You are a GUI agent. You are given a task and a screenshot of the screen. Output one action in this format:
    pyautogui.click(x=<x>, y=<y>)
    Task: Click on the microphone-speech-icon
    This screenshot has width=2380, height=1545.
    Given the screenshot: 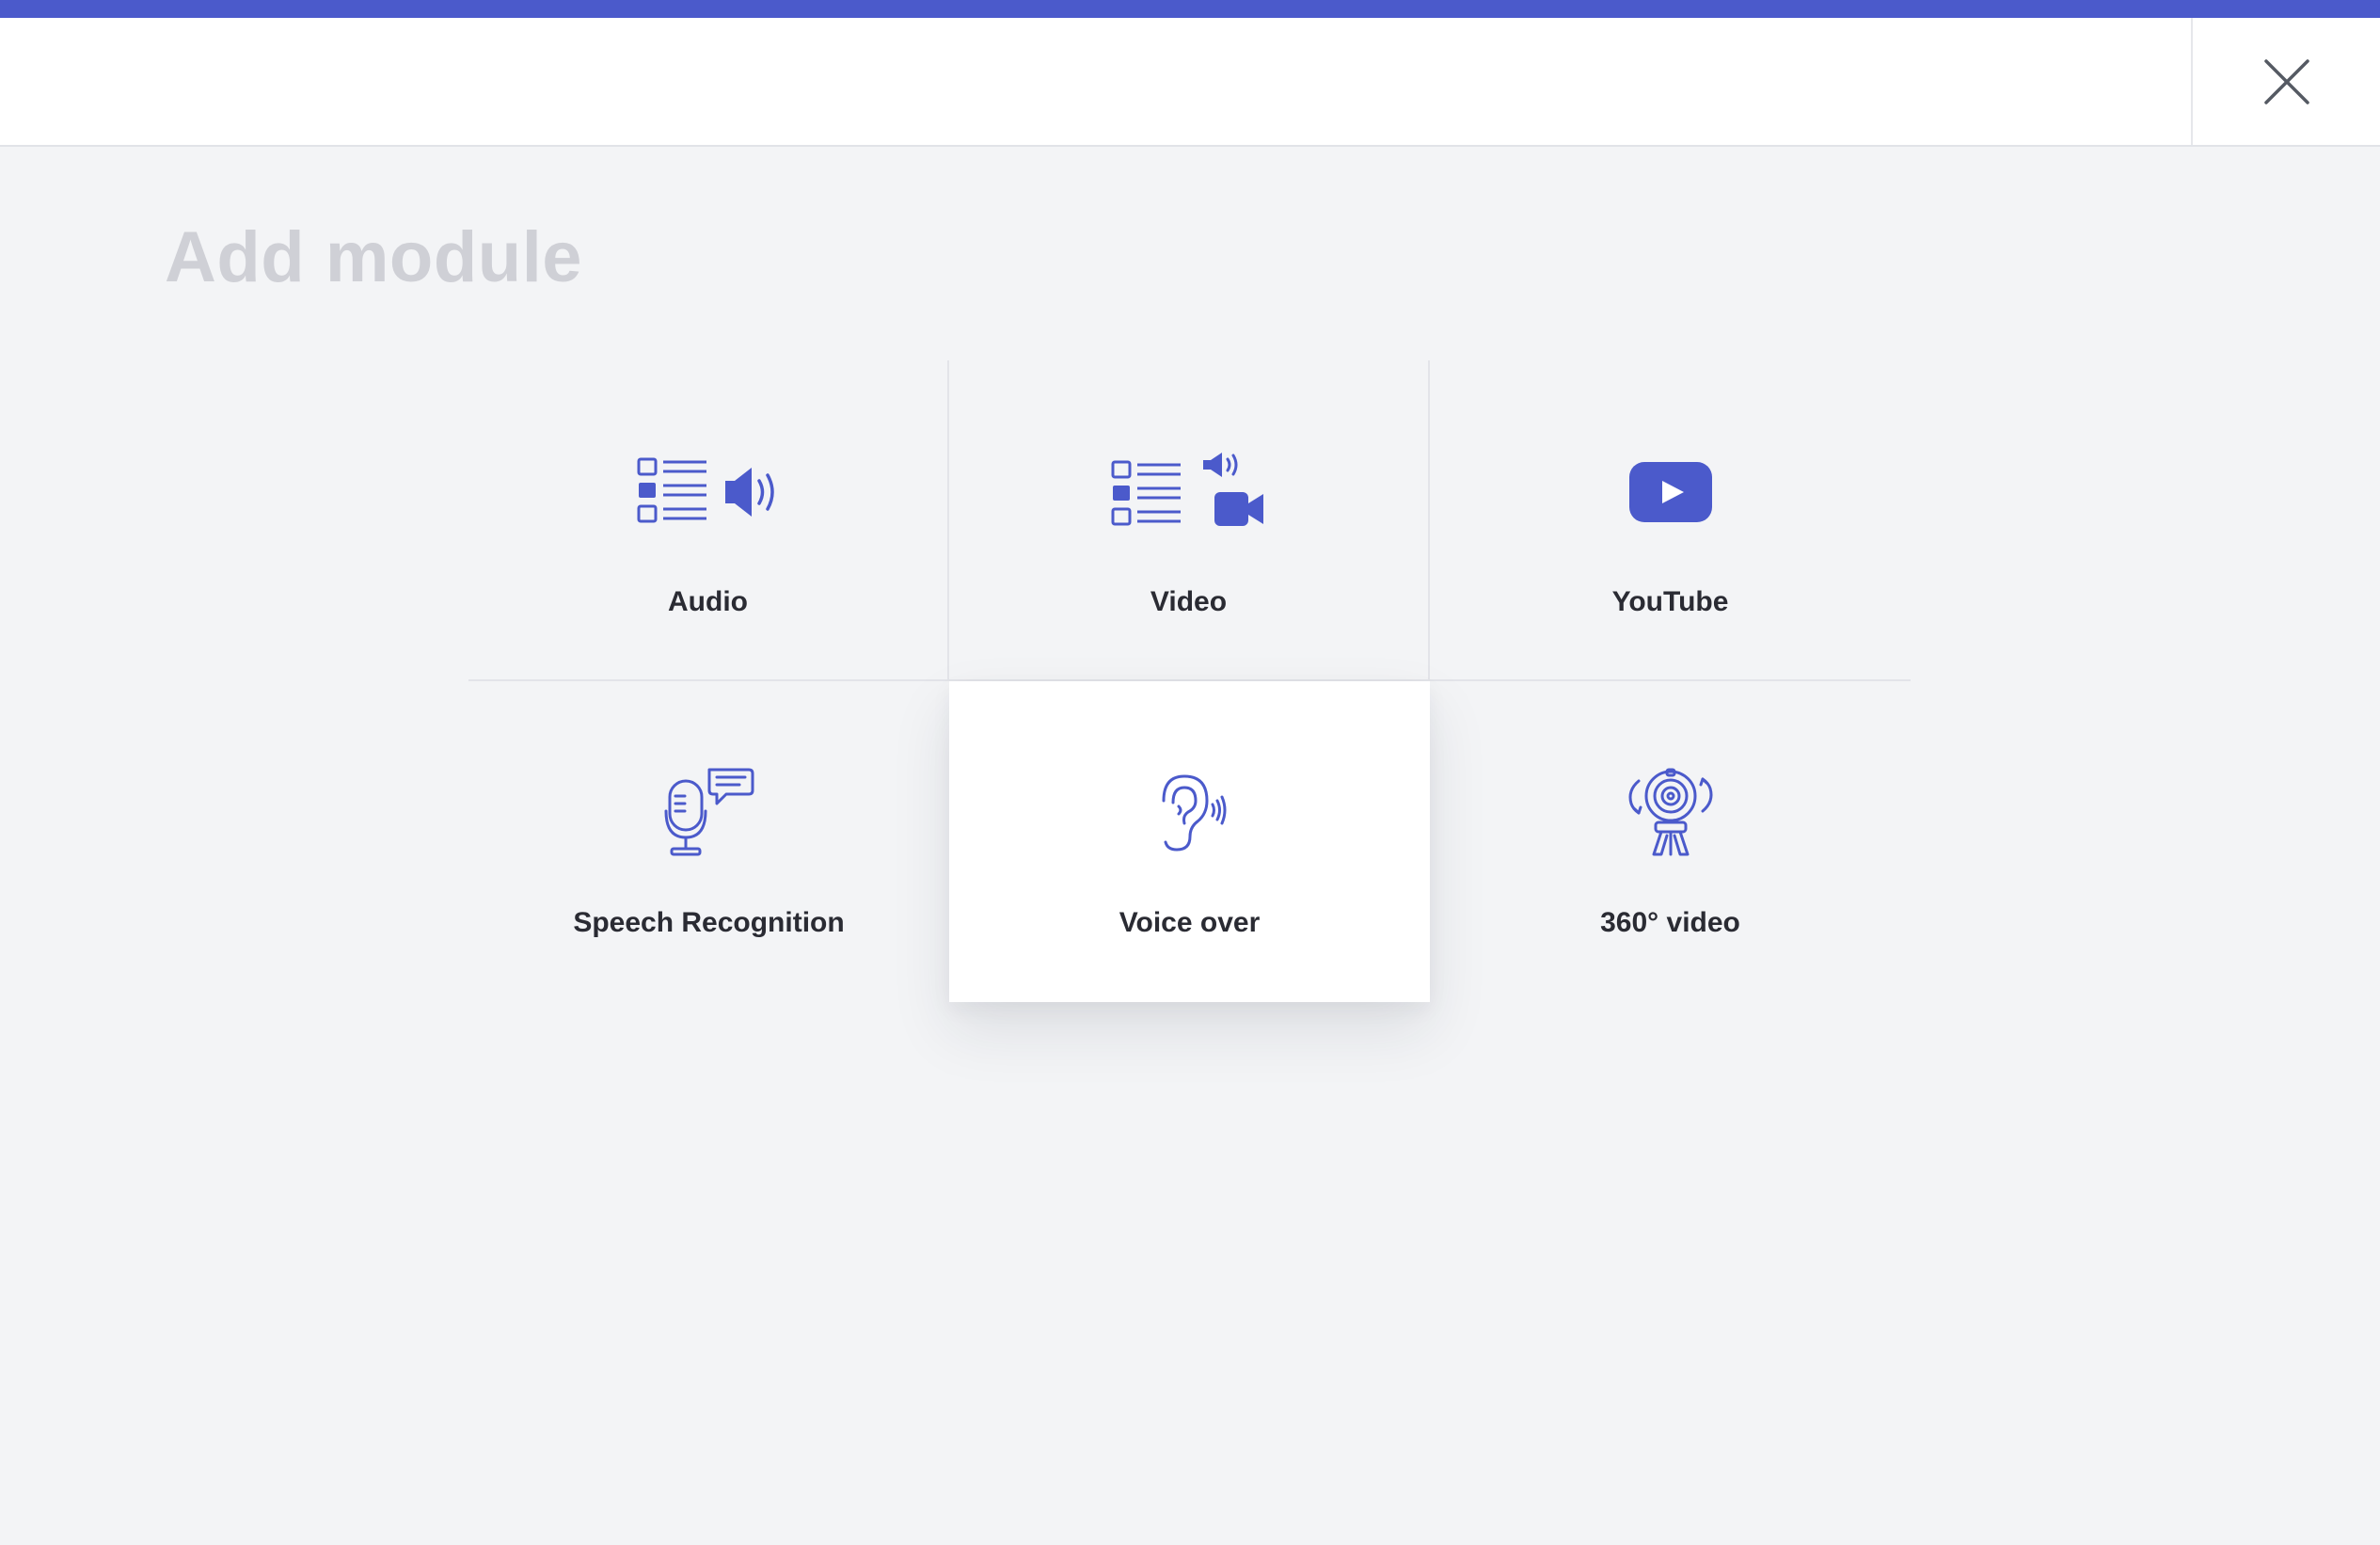 What is the action you would take?
    pyautogui.click(x=709, y=812)
    